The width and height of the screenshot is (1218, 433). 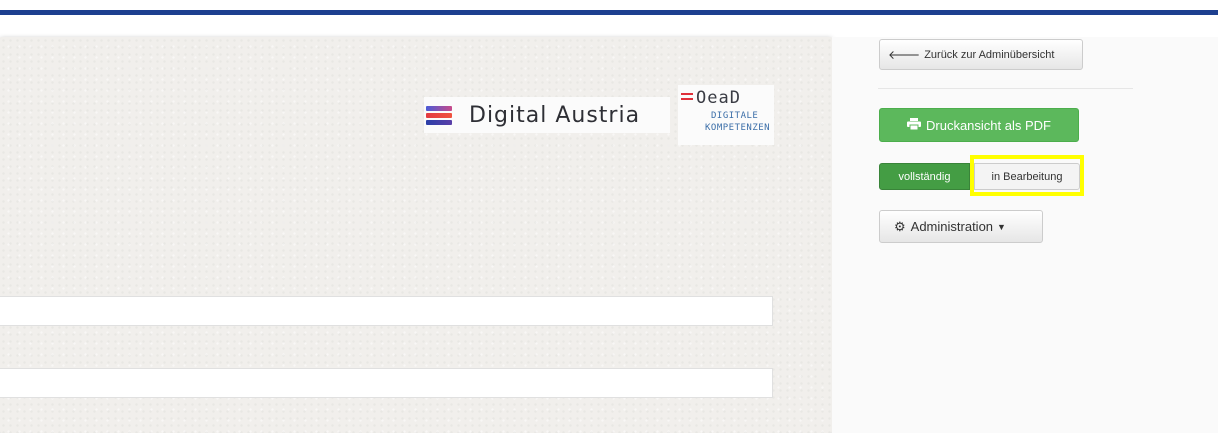 I want to click on digital-austria-logo: Digital Austria, so click(x=547, y=115).